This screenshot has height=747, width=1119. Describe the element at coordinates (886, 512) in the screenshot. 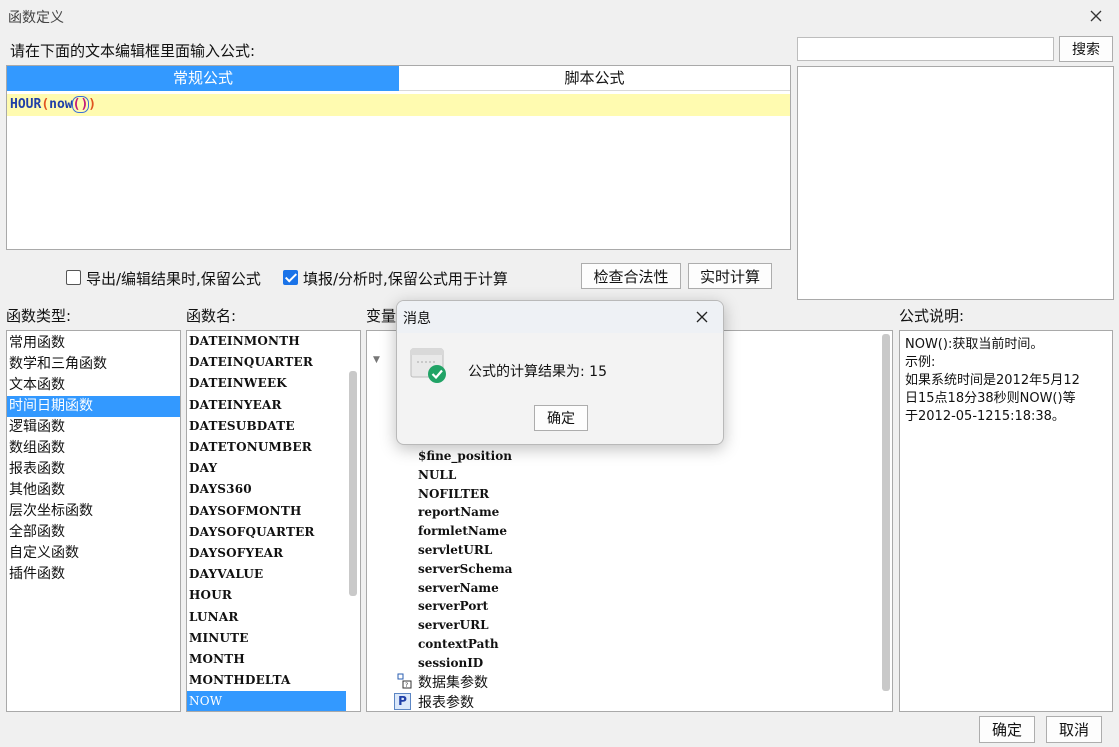

I see `variable-scrollbar` at that location.